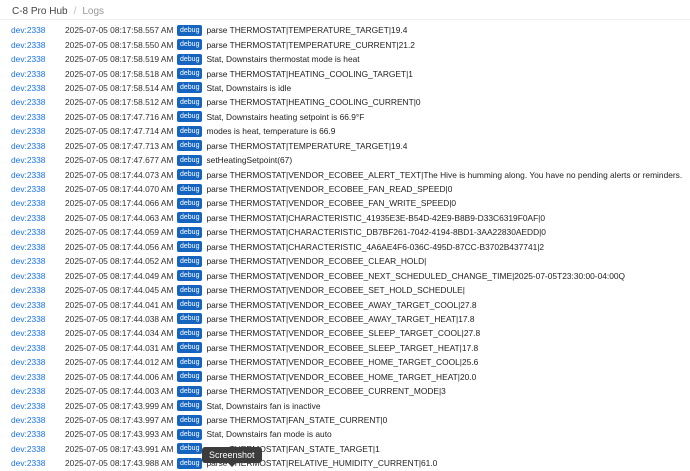  Describe the element at coordinates (119, 131) in the screenshot. I see `log-timestamp: 2025-07-05 08:17:47.714 AM` at that location.